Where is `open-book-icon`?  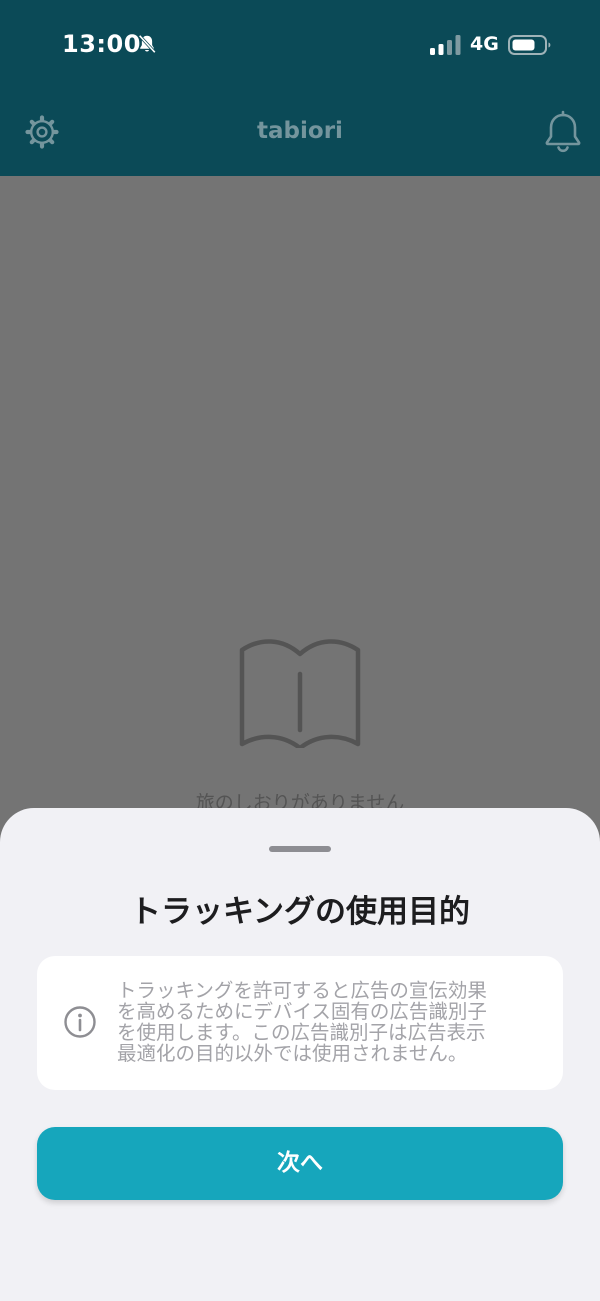 open-book-icon is located at coordinates (300, 693).